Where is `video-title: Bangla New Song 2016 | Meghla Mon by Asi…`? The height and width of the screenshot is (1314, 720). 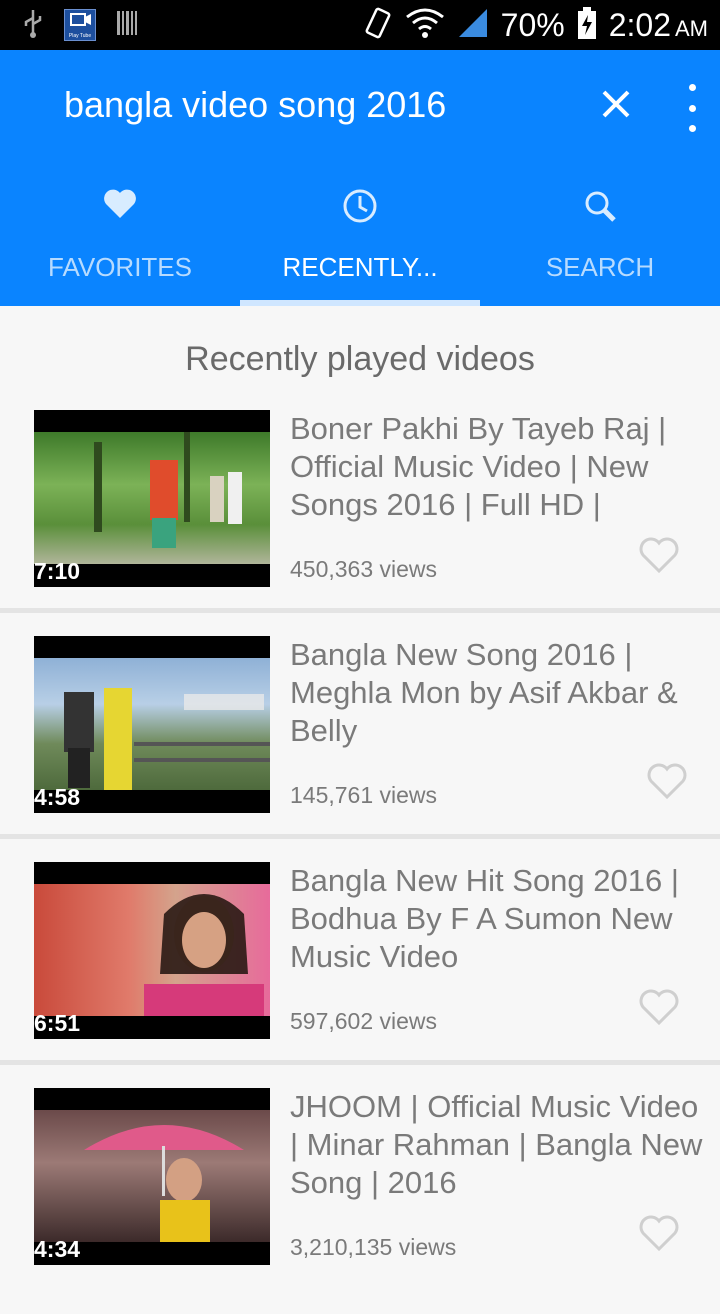
video-title: Bangla New Song 2016 | Meghla Mon by Asi… is located at coordinates (498, 693).